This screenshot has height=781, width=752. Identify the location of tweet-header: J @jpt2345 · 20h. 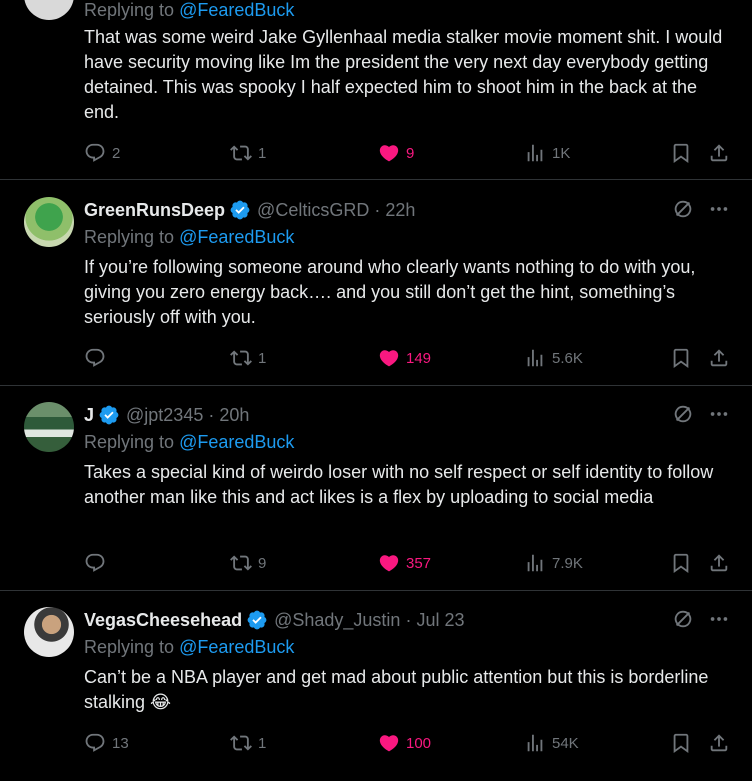
(166, 415).